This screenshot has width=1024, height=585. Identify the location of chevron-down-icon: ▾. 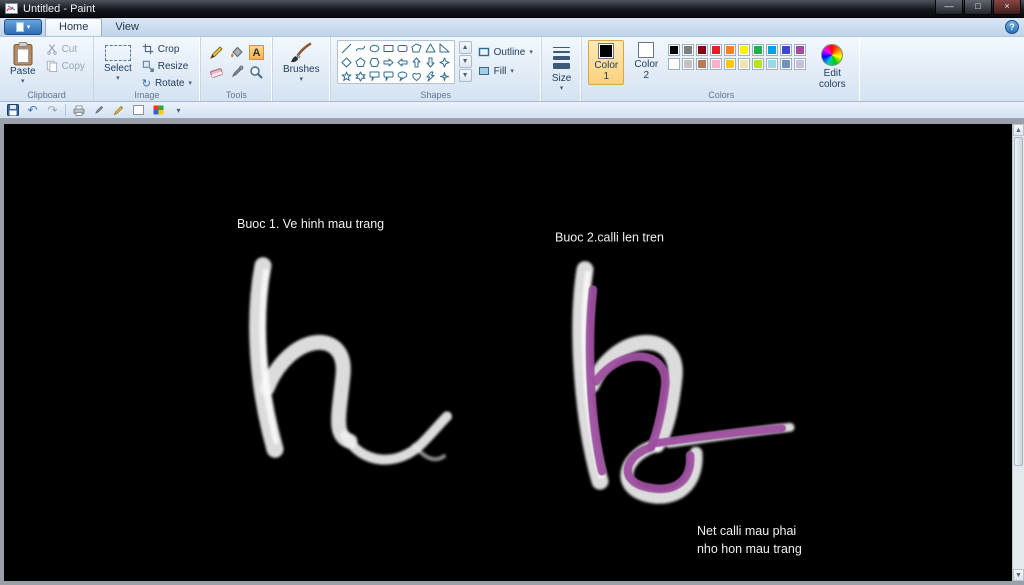
(531, 52).